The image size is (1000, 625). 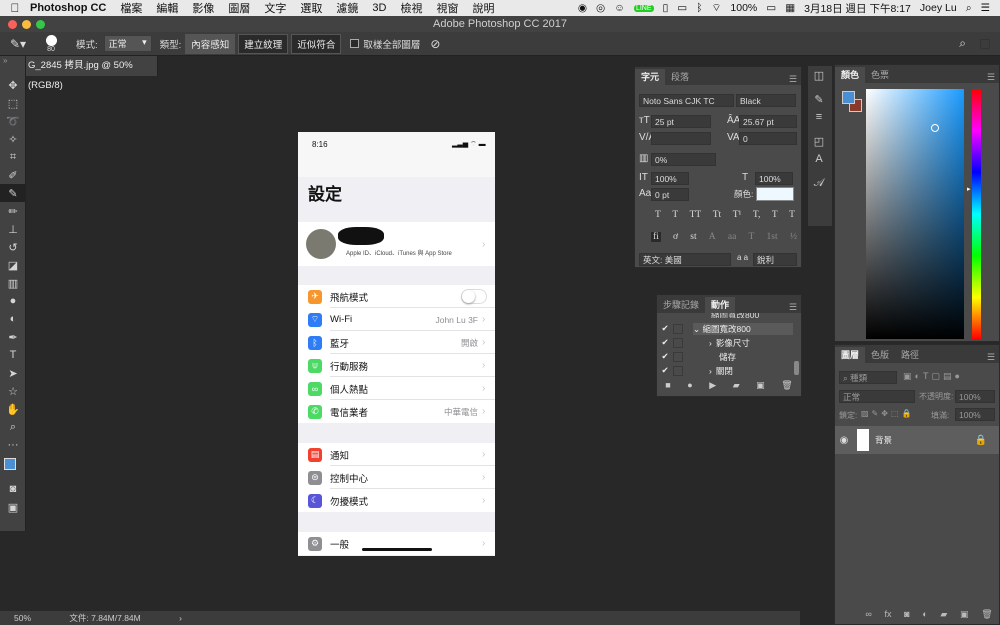 I want to click on menu-edit: 編輯, so click(x=167, y=8).